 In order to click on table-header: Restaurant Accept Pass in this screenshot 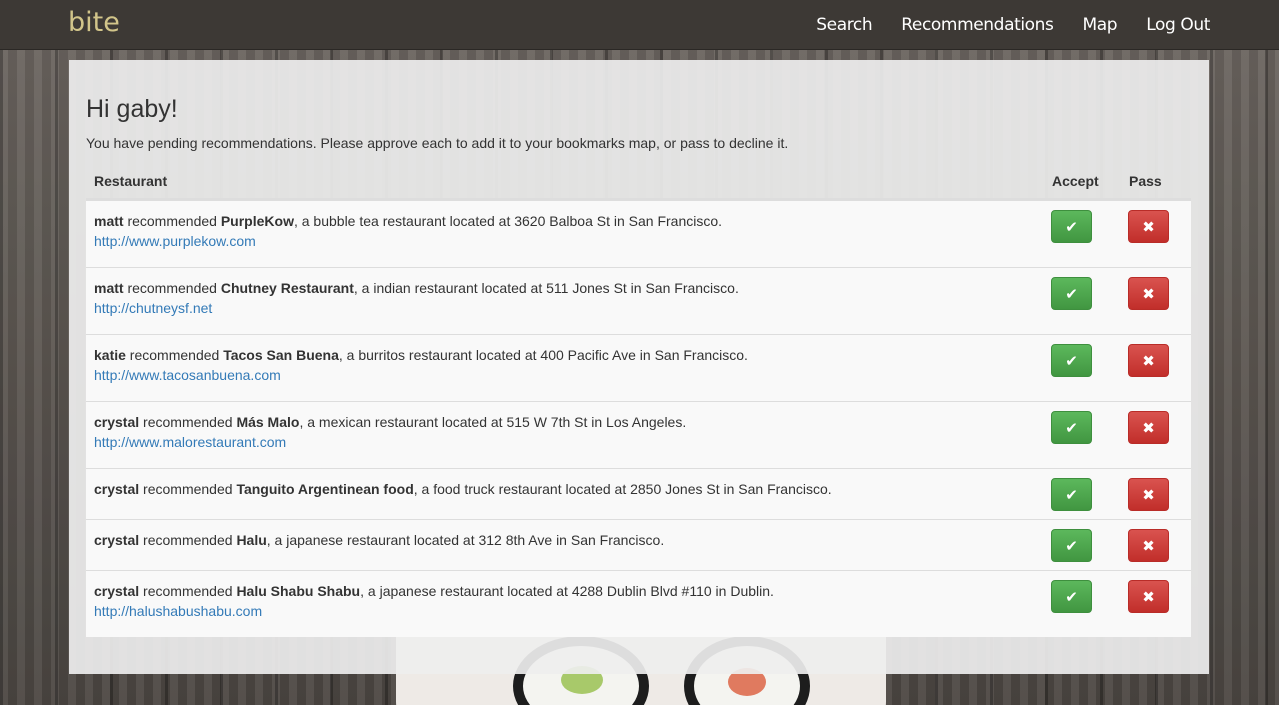, I will do `click(638, 182)`.